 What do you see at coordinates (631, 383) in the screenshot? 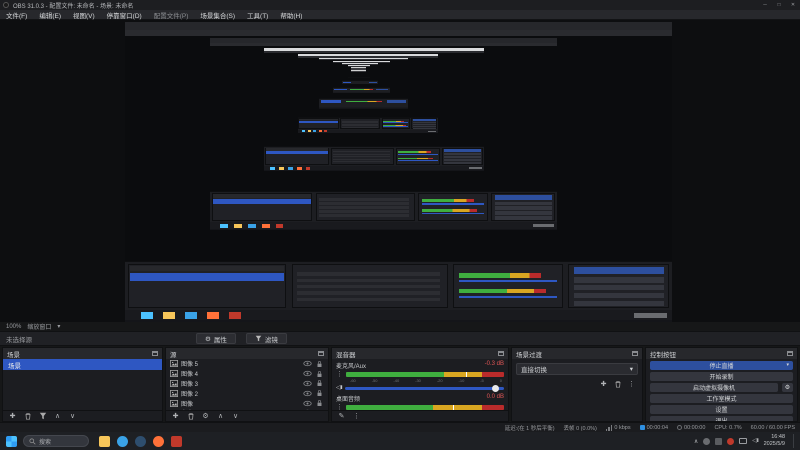
I see `transition-properties-icon: ⋮` at bounding box center [631, 383].